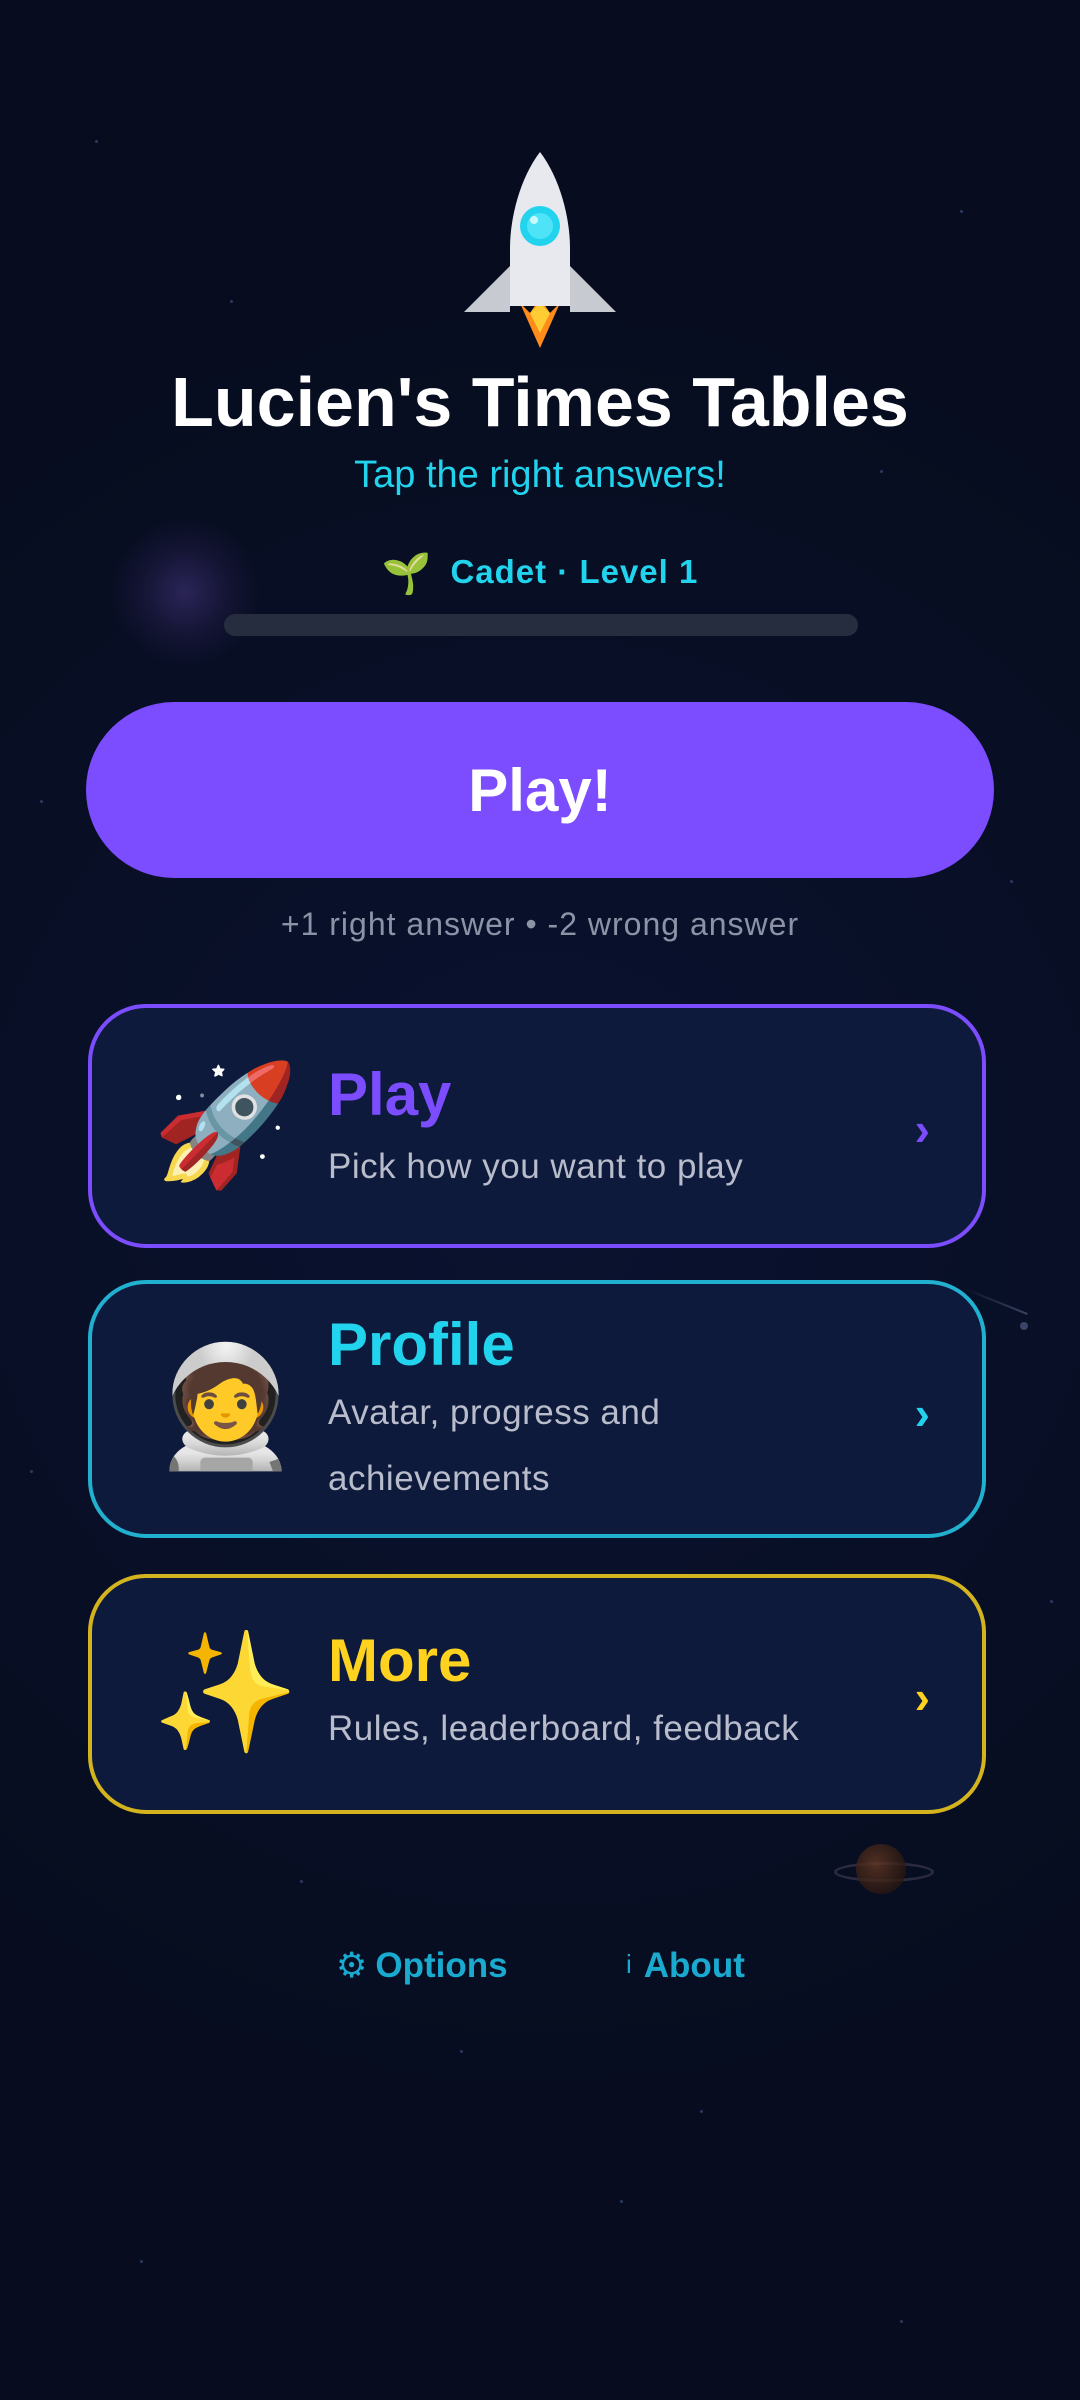 The image size is (1080, 2400). What do you see at coordinates (400, 1660) in the screenshot?
I see `menu-card-title: More` at bounding box center [400, 1660].